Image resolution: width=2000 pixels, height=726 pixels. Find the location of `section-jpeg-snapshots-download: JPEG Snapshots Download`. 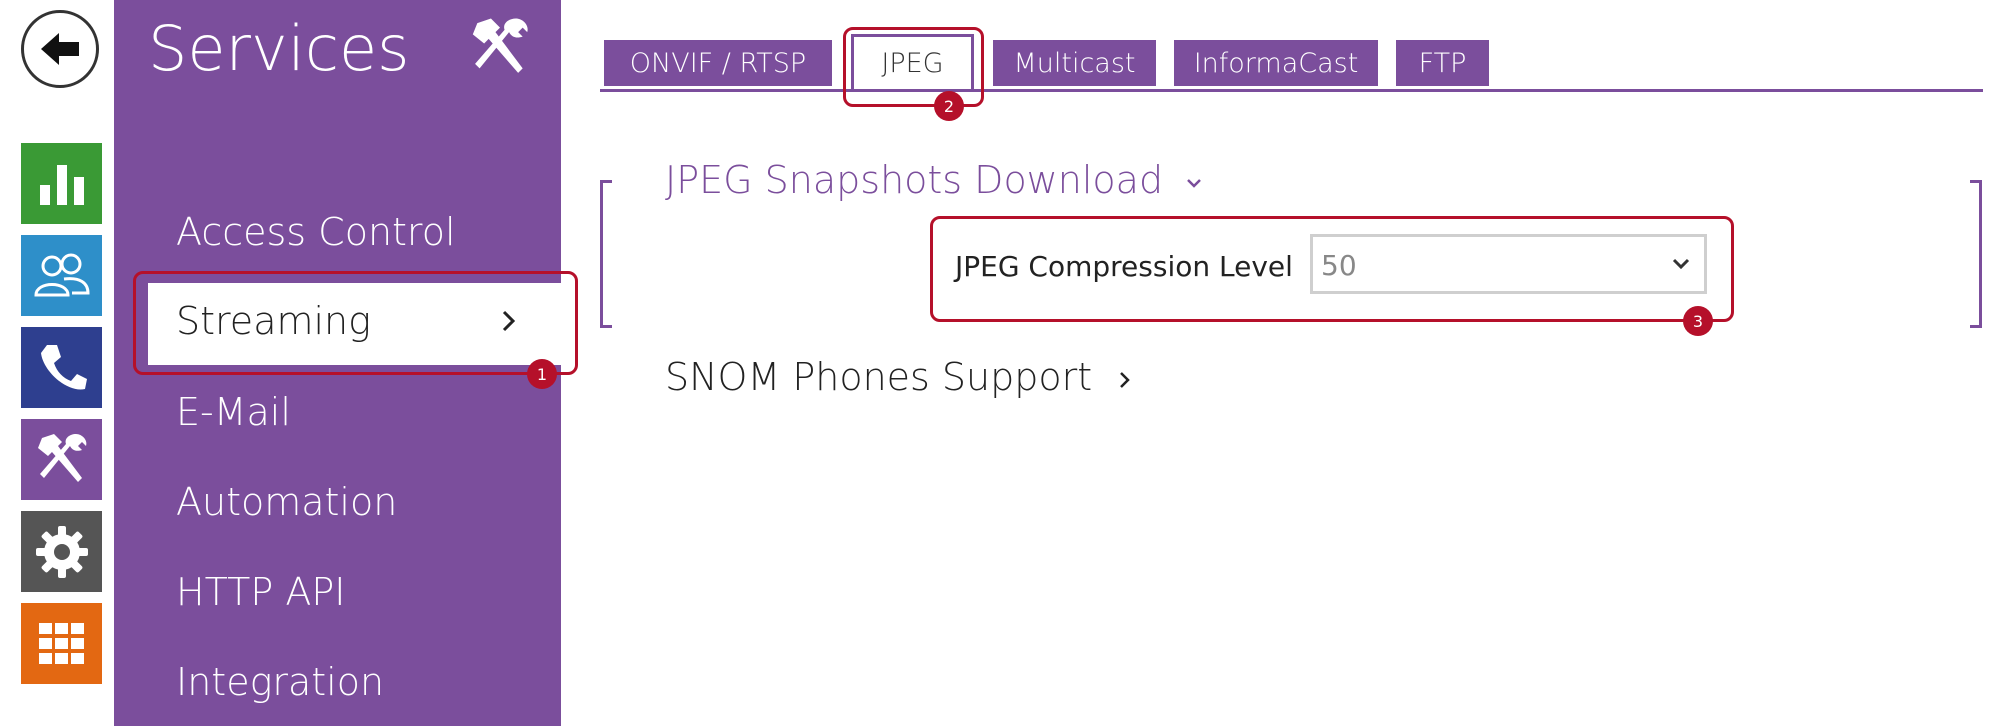

section-jpeg-snapshots-download: JPEG Snapshots Download is located at coordinates (934, 180).